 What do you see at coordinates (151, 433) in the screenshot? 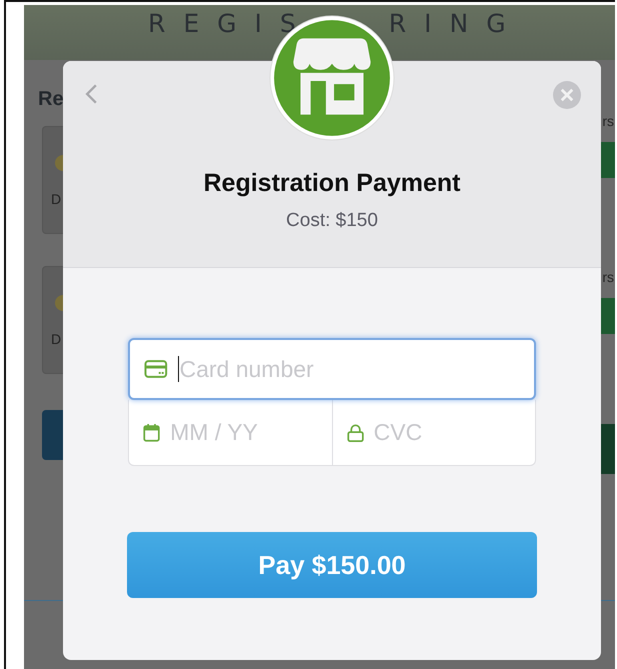
I see `calendar-icon` at bounding box center [151, 433].